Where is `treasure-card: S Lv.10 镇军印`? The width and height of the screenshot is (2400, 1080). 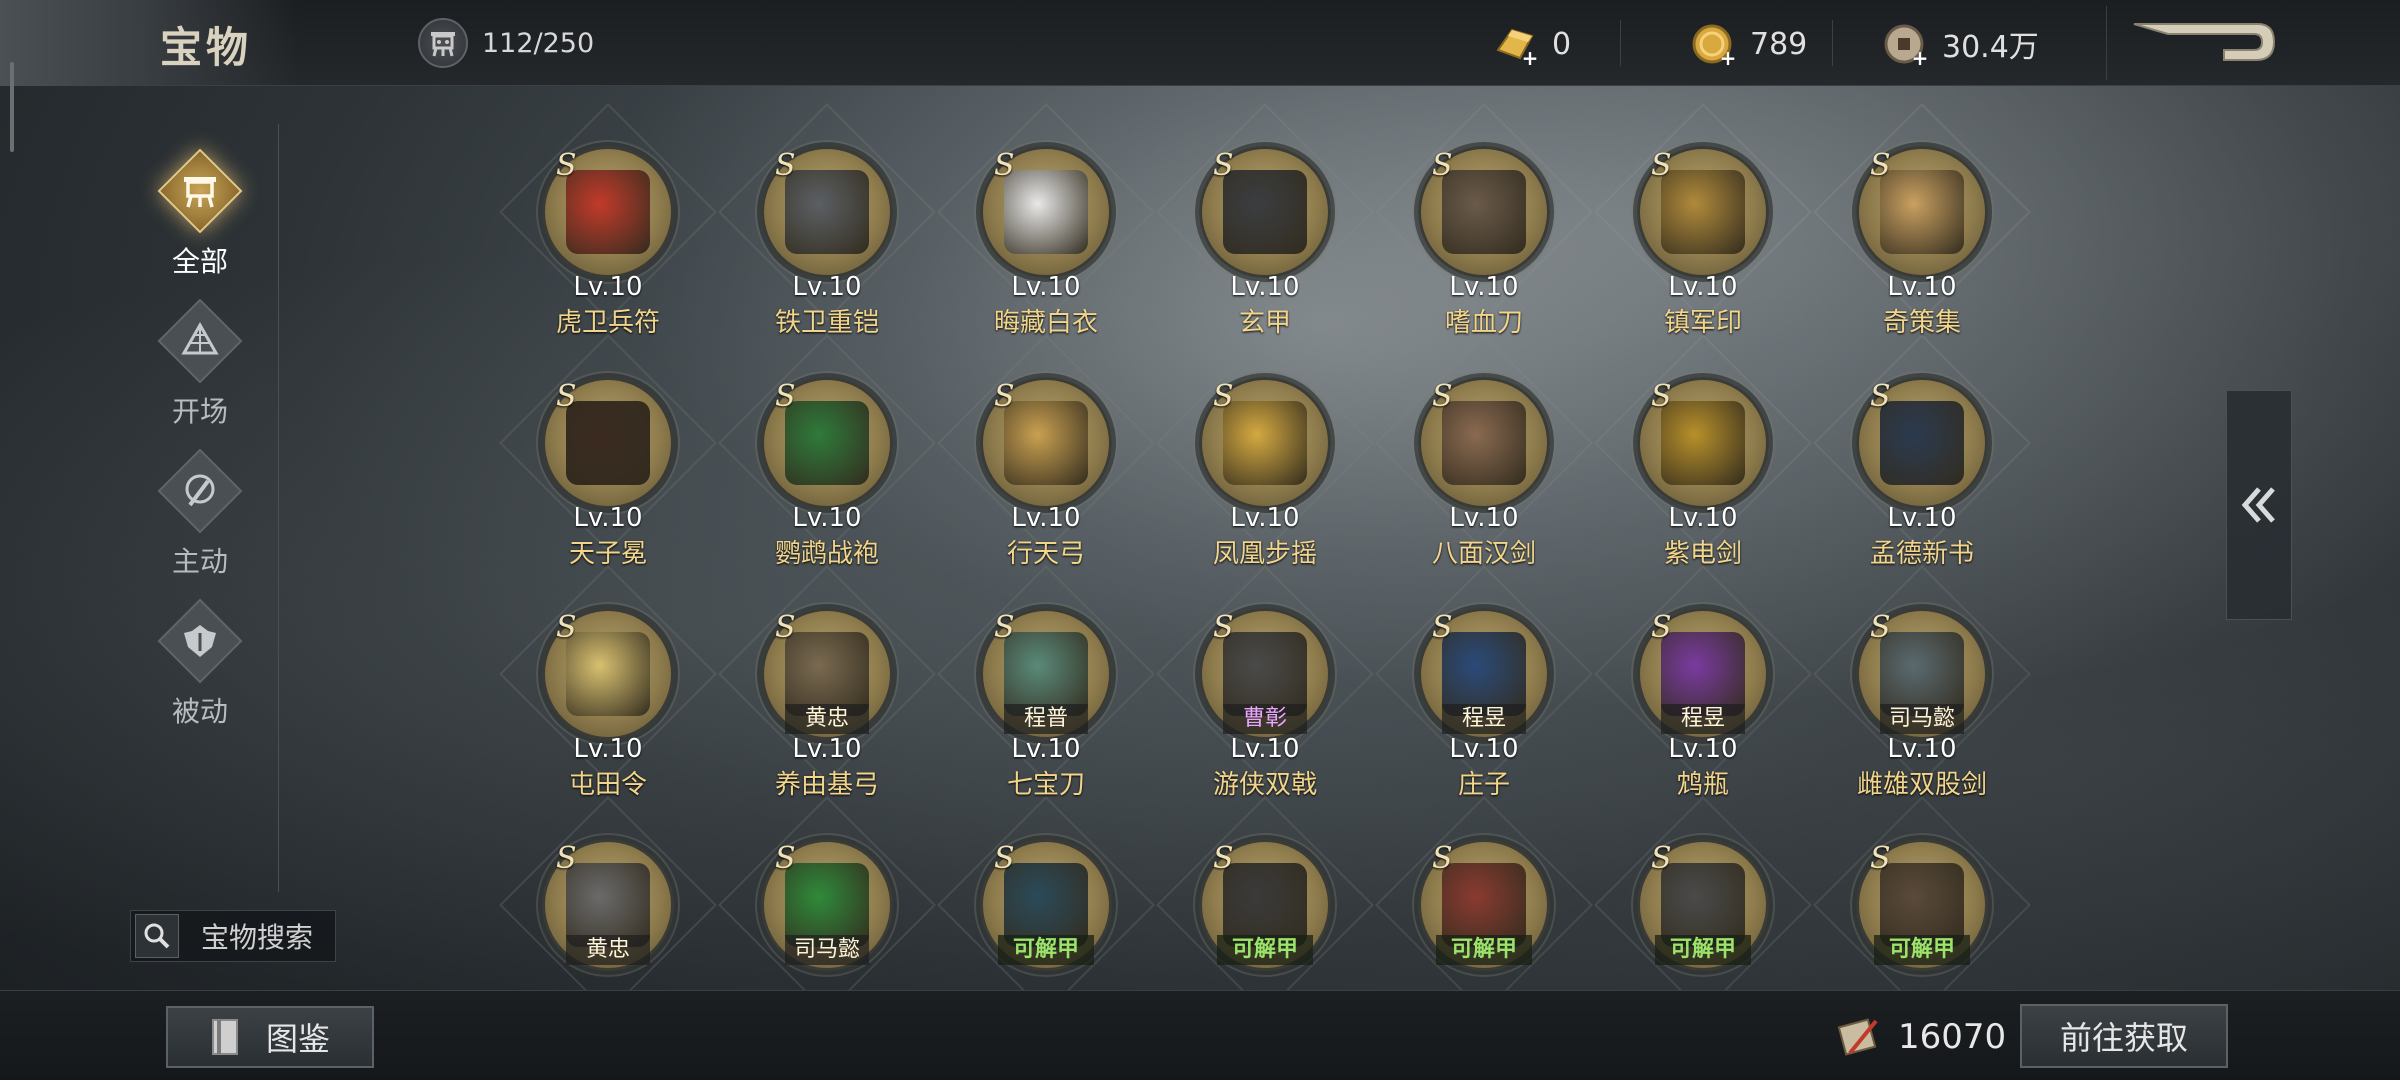 treasure-card: S Lv.10 镇军印 is located at coordinates (1703, 246).